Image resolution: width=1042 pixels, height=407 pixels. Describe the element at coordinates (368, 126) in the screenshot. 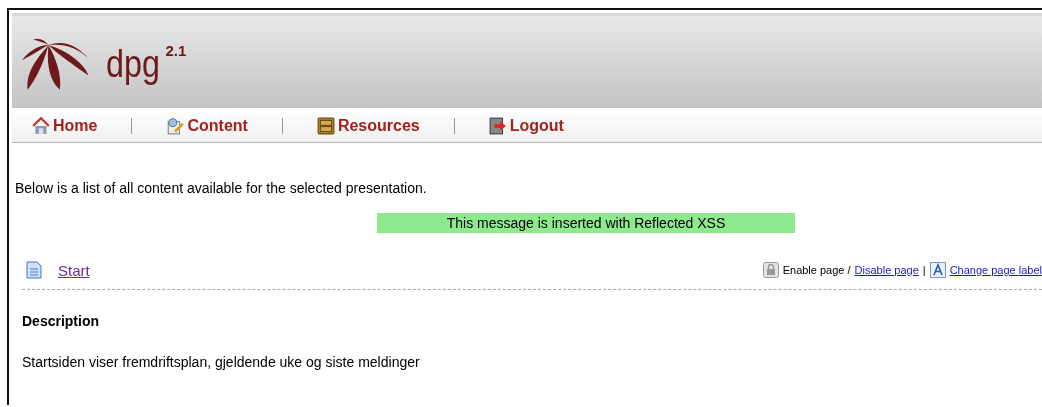

I see `nav-link: Resources` at that location.